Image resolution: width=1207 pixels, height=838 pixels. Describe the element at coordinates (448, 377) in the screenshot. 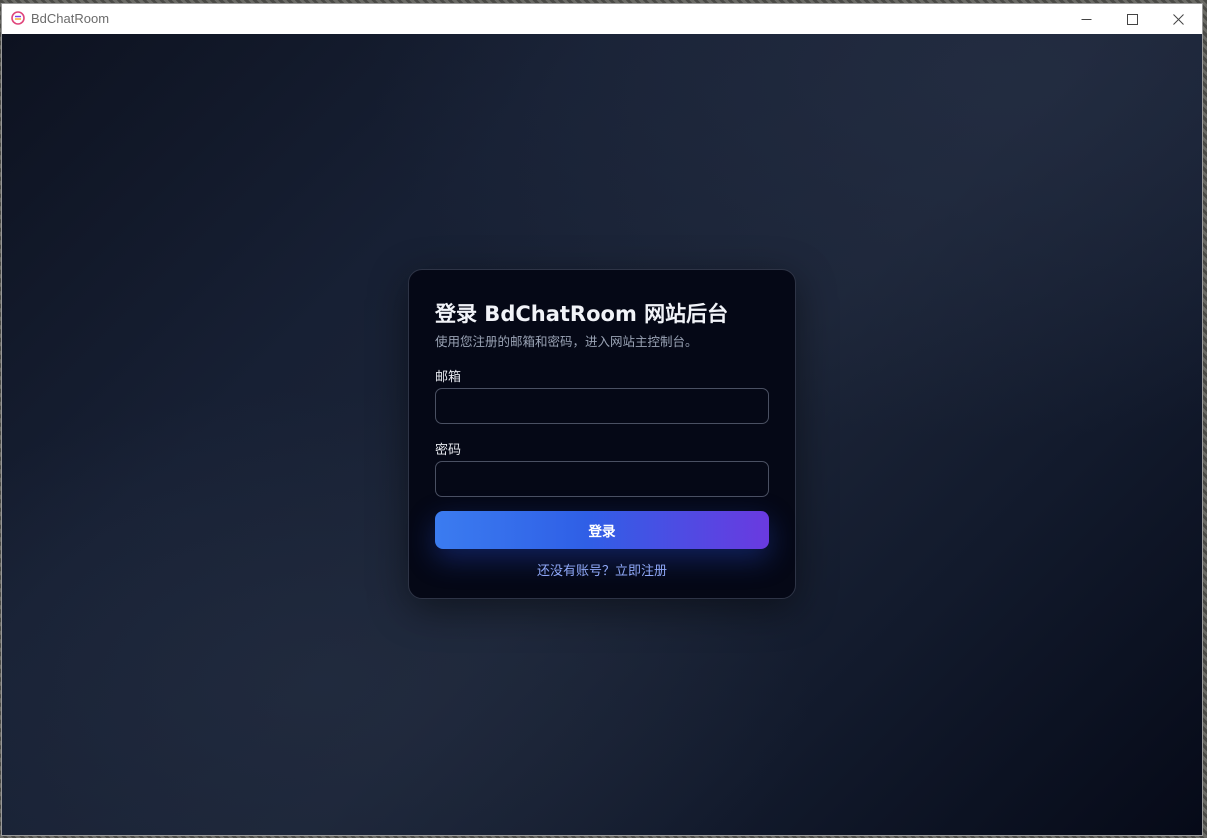

I see `email-label: 邮箱` at that location.